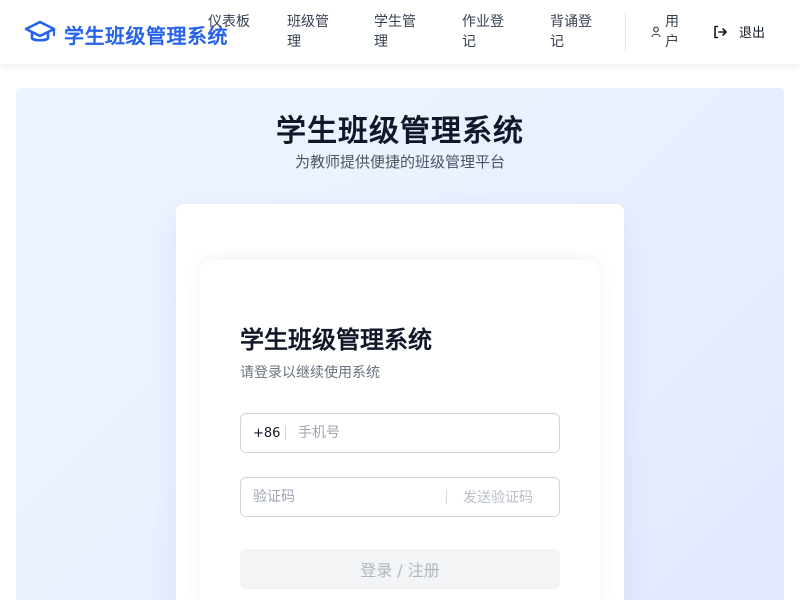 The height and width of the screenshot is (600, 800). What do you see at coordinates (229, 22) in the screenshot?
I see `nav-item-dashboard: 仪表板` at bounding box center [229, 22].